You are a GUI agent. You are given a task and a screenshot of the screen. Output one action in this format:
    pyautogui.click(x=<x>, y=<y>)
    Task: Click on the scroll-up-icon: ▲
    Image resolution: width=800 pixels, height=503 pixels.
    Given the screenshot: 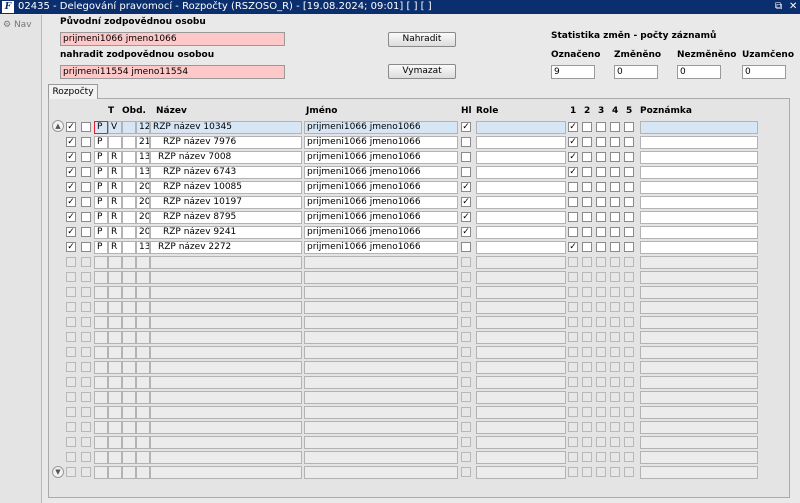 What is the action you would take?
    pyautogui.click(x=58, y=126)
    